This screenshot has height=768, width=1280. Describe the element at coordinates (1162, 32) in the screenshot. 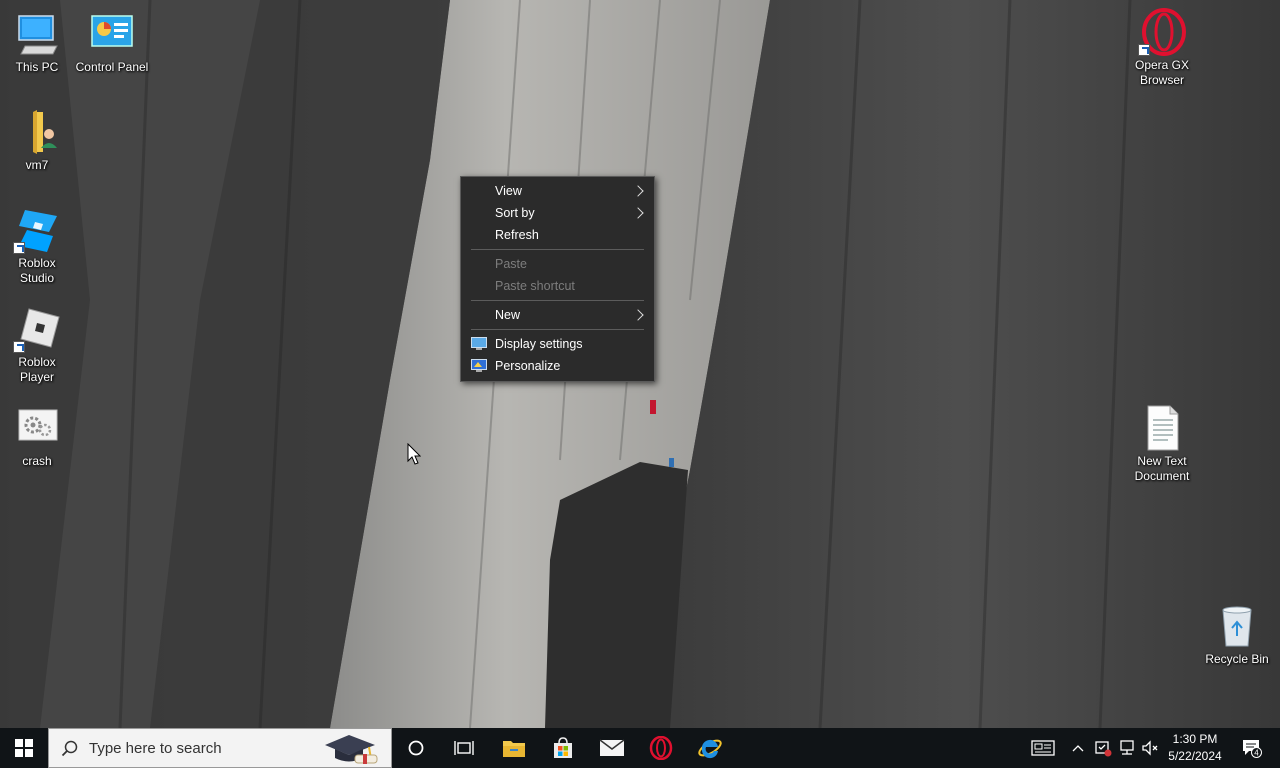

I see `opera-gx-icon` at that location.